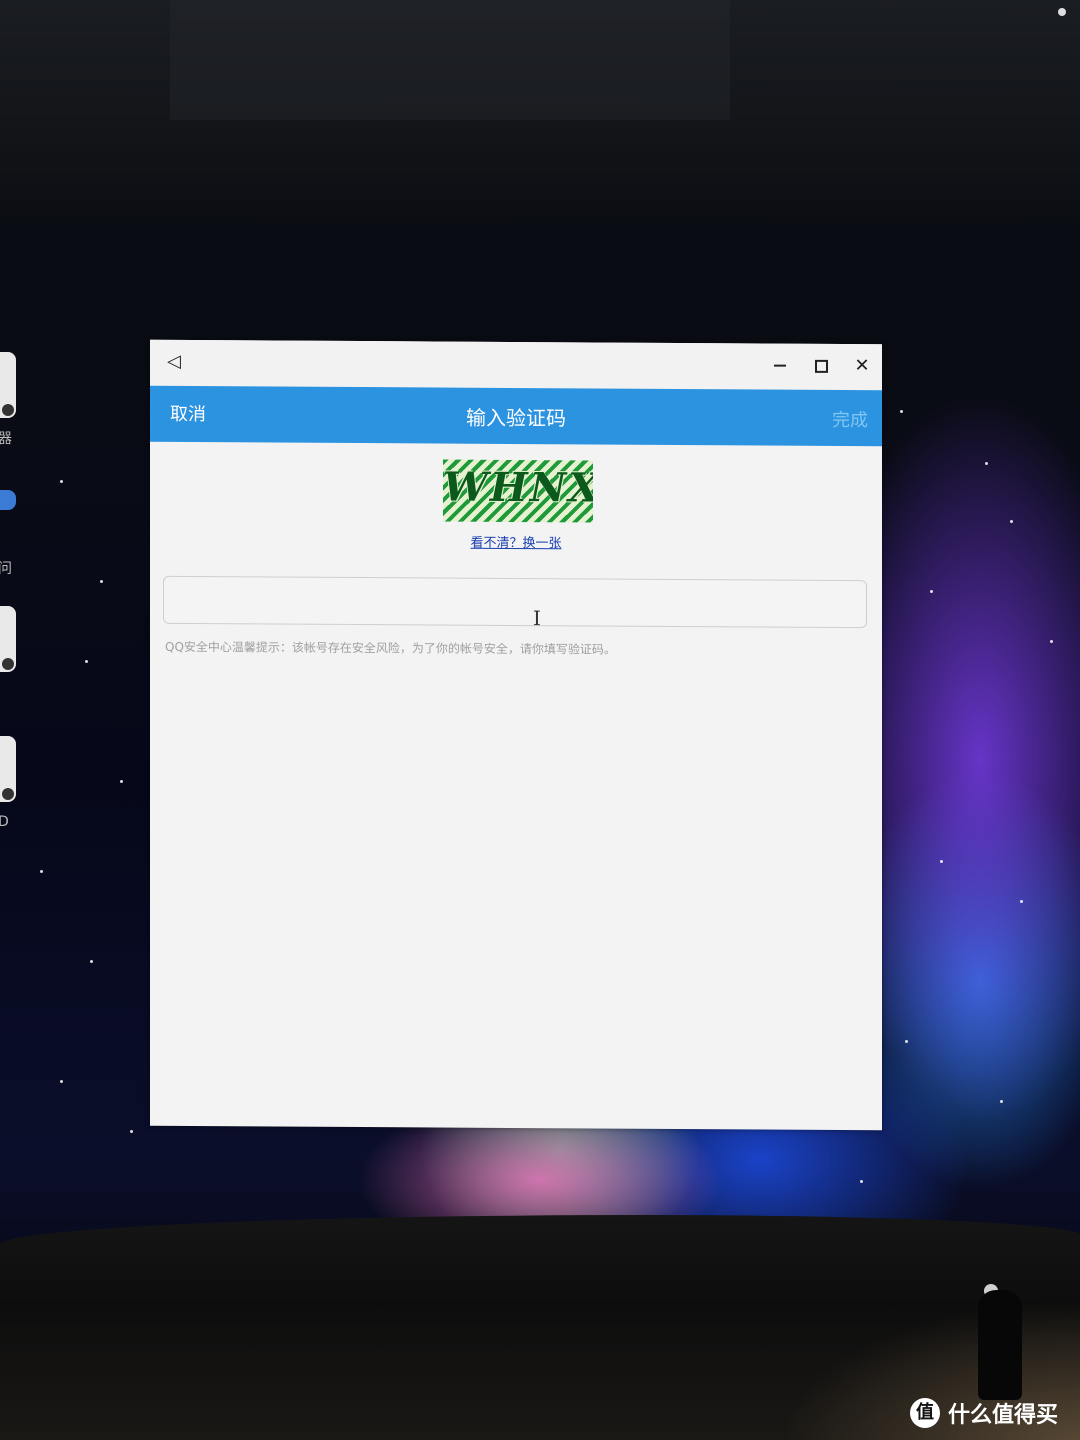  I want to click on captcha-image: WHNX, so click(518, 491).